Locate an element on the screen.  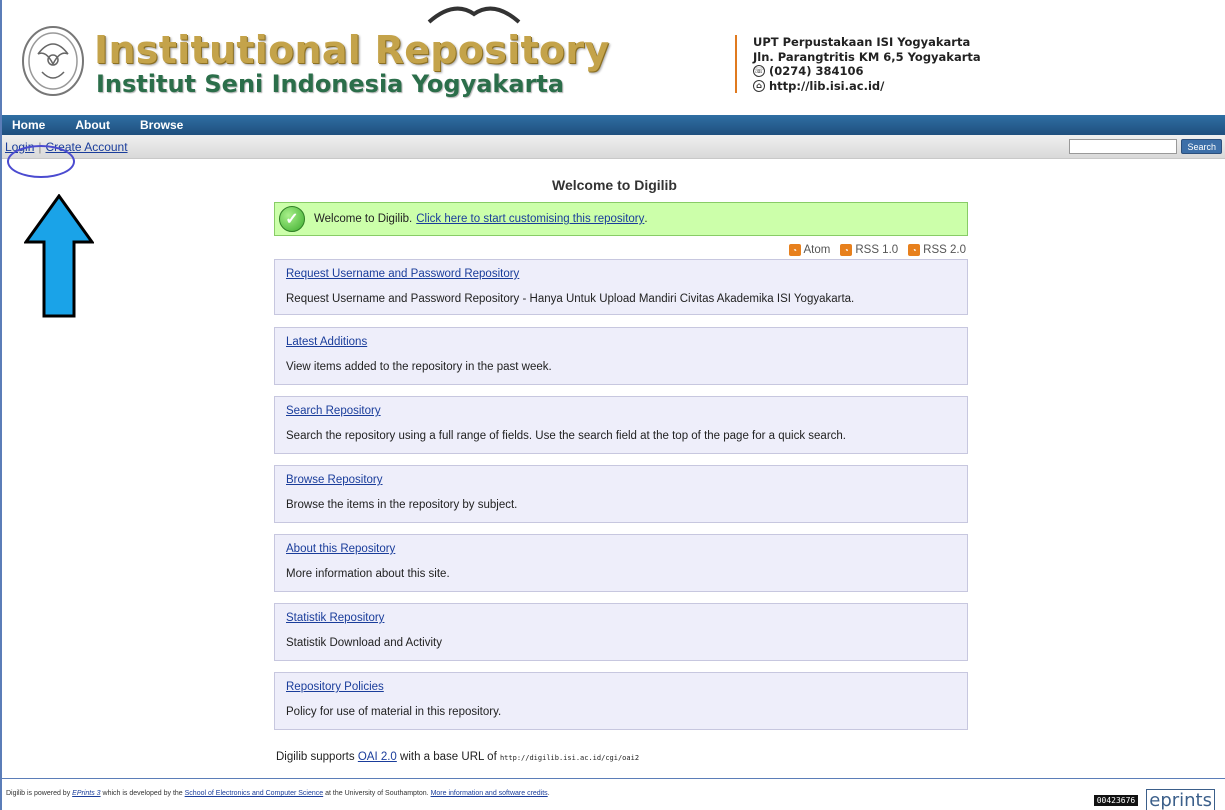
box-link: Latest Additions is located at coordinates (621, 342).